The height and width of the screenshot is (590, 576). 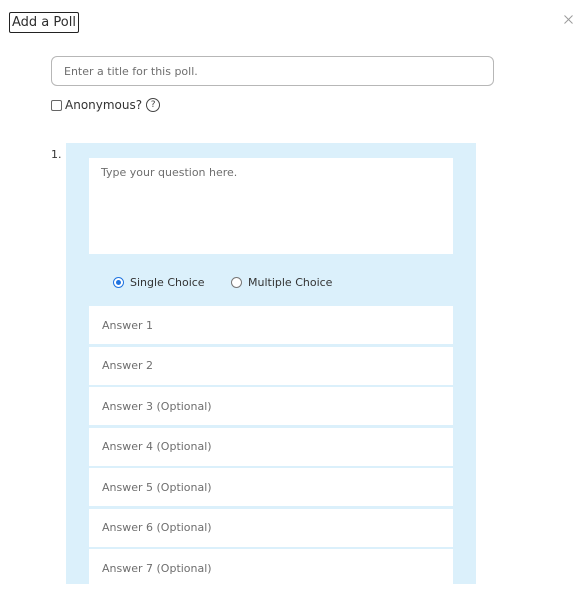 I want to click on anonymous-label: Anonymous?, so click(x=104, y=105).